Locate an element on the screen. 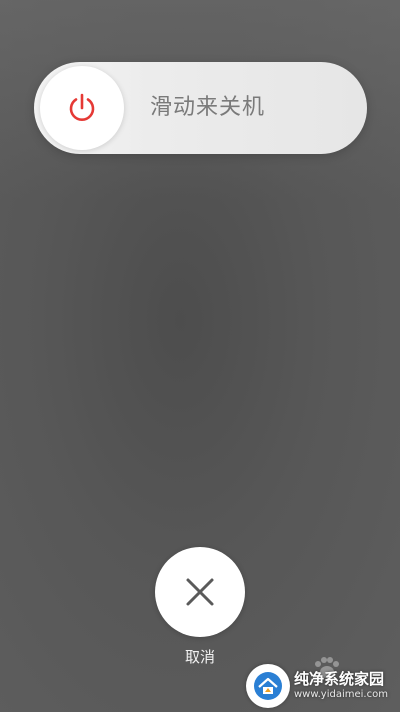  power-icon is located at coordinates (82, 107).